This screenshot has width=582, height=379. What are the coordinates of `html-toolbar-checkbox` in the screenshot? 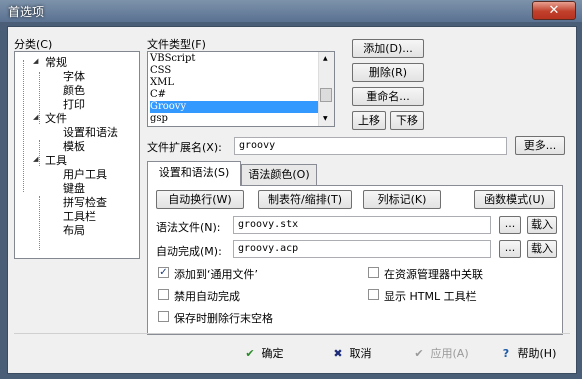 It's located at (373, 294).